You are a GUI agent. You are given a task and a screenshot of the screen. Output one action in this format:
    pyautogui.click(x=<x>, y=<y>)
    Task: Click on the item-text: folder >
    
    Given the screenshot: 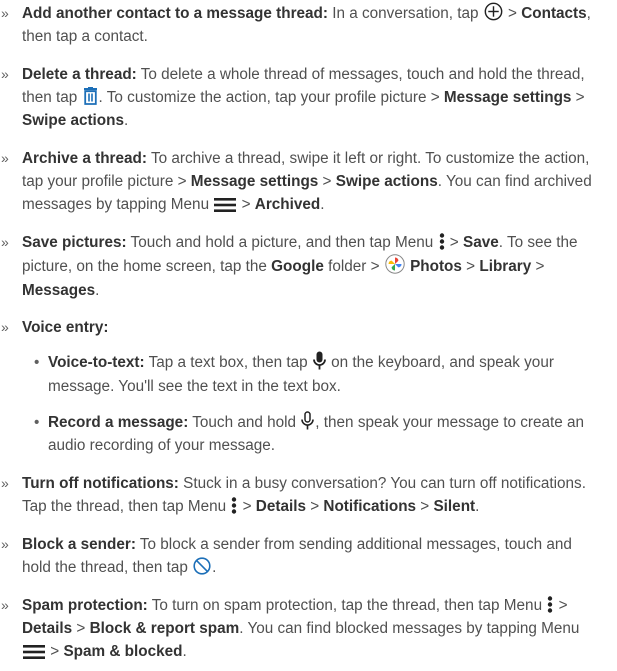 What is the action you would take?
    pyautogui.click(x=353, y=267)
    